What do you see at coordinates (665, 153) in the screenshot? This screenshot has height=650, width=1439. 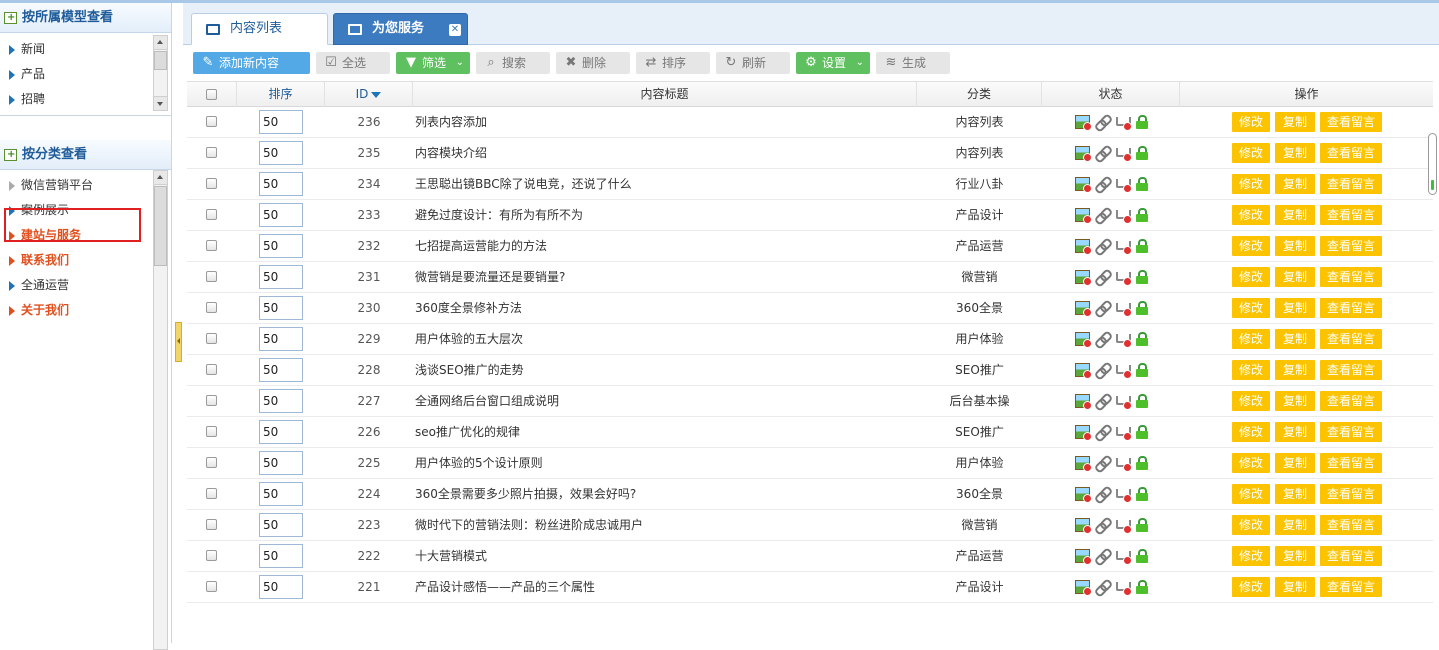 I see `row-title: 内容模块介绍` at bounding box center [665, 153].